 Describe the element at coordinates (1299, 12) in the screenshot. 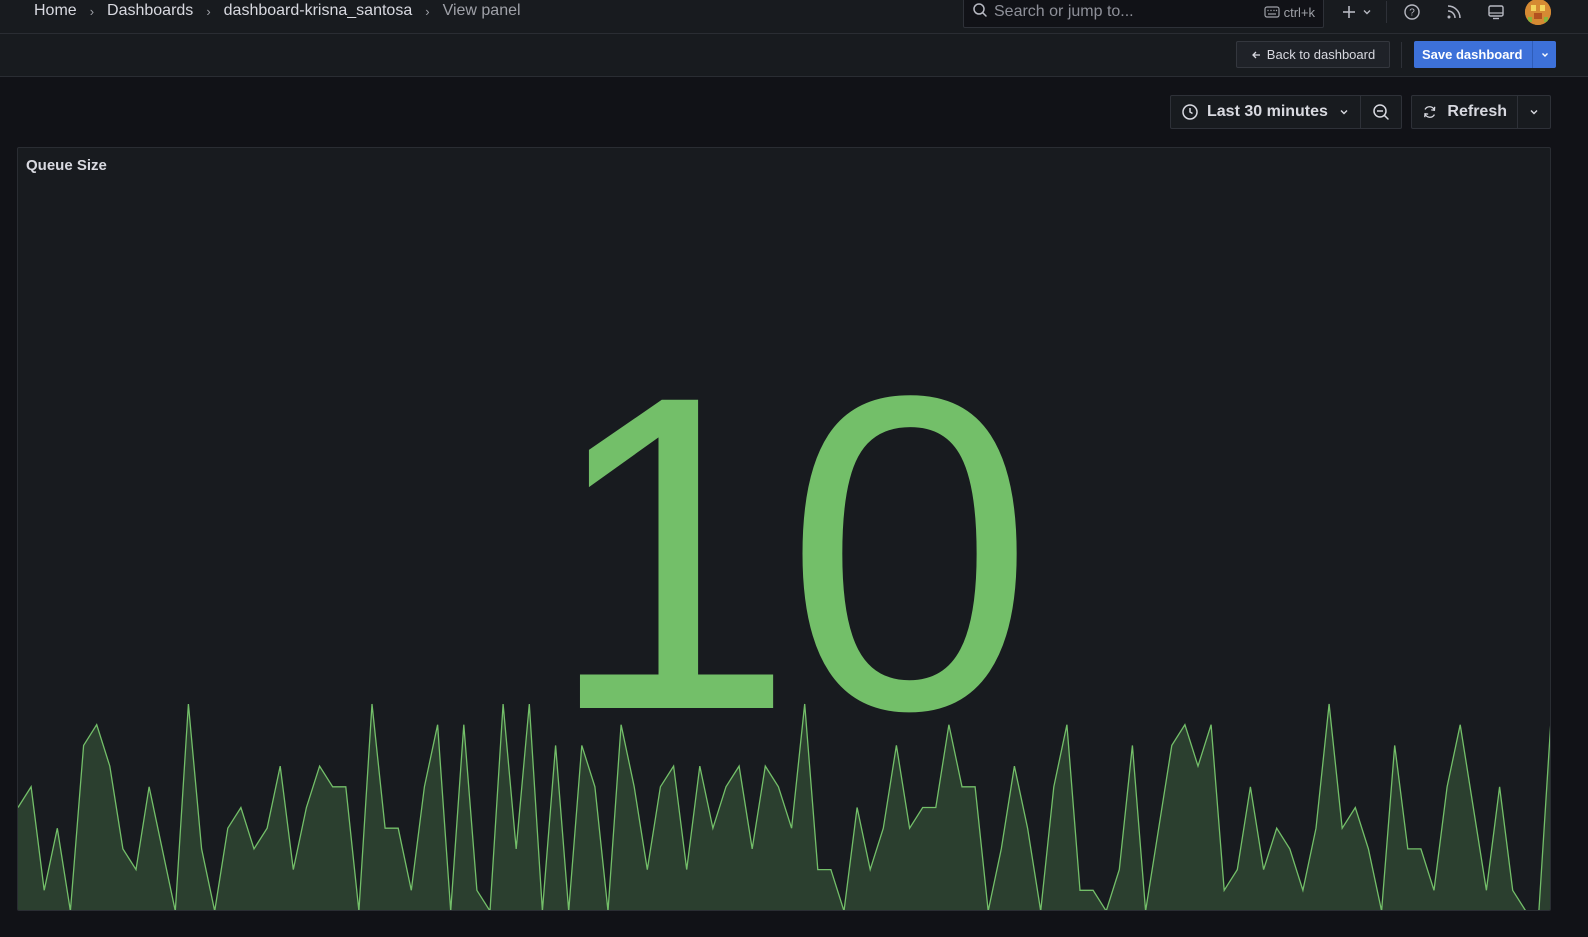

I see `shortcut-label: ctrl+k` at that location.